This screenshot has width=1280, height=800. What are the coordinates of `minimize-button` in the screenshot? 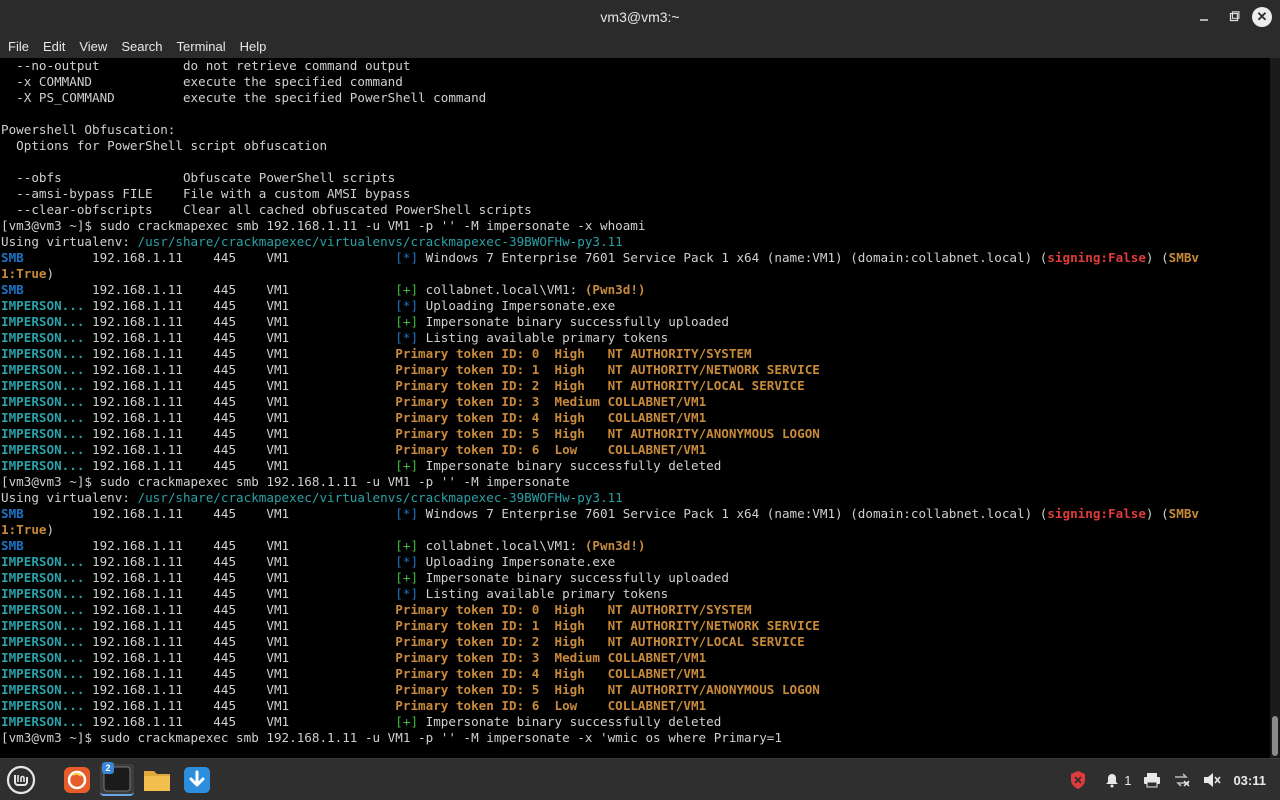 It's located at (1204, 17).